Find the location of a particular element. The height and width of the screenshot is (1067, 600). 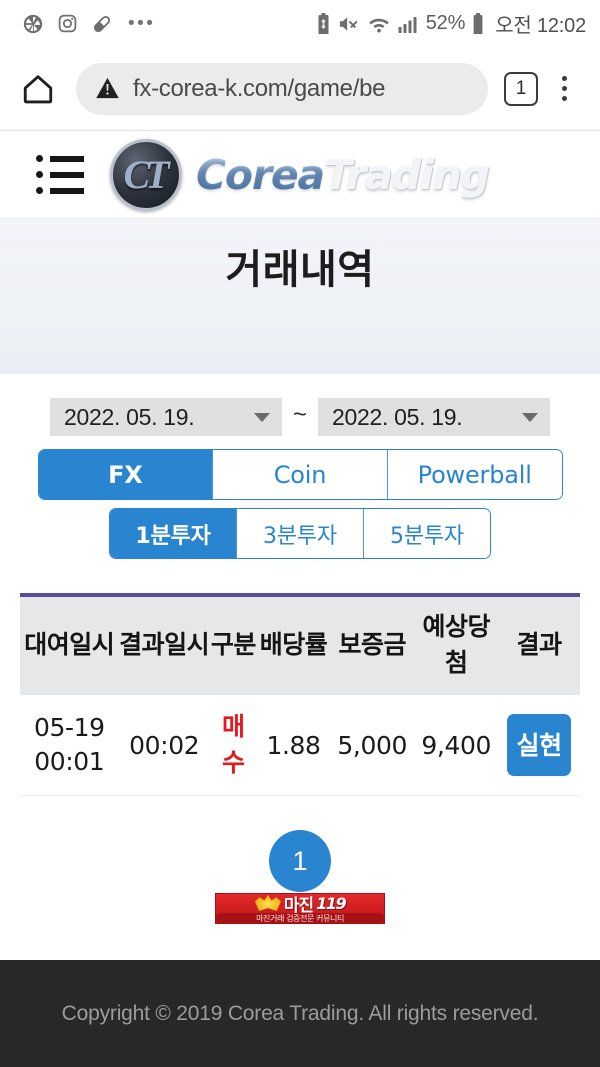

page-title: 거래내역 is located at coordinates (300, 270).